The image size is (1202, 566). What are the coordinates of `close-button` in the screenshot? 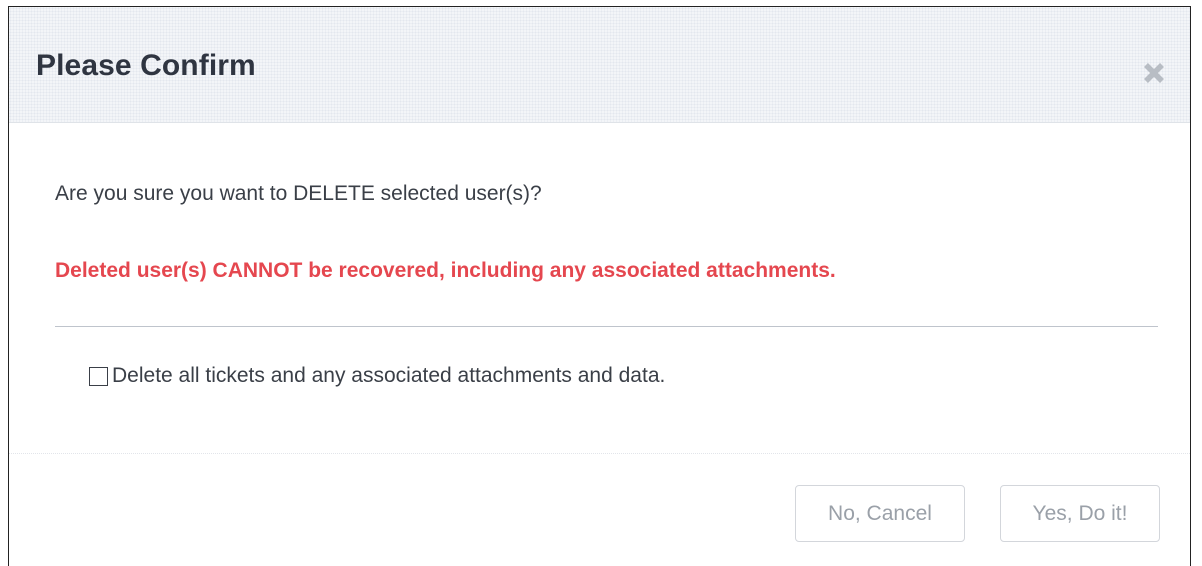 It's located at (1154, 73).